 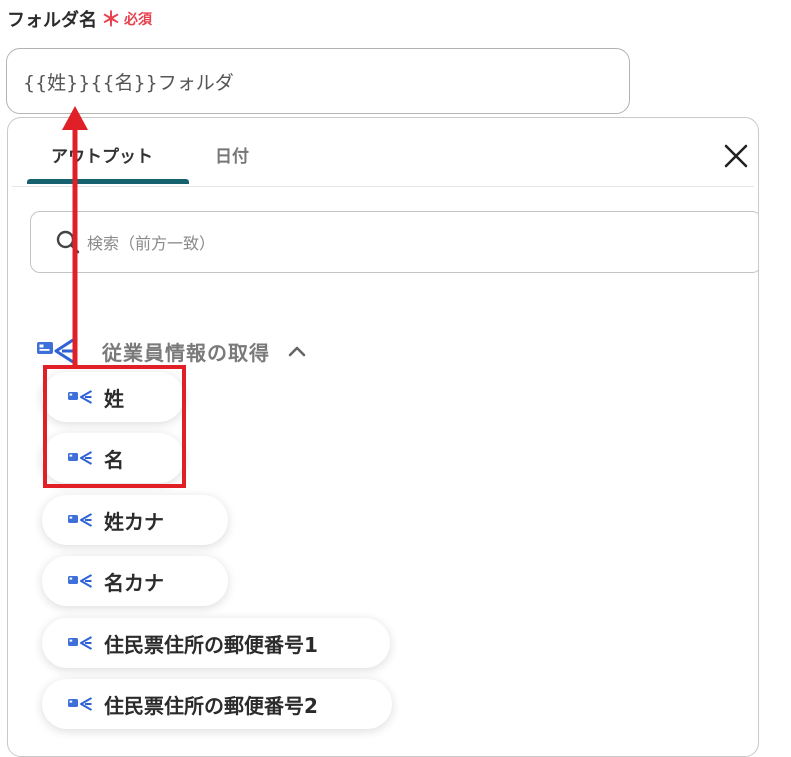 I want to click on output-item-label: 住民票住所の郵便番号1, so click(x=211, y=644).